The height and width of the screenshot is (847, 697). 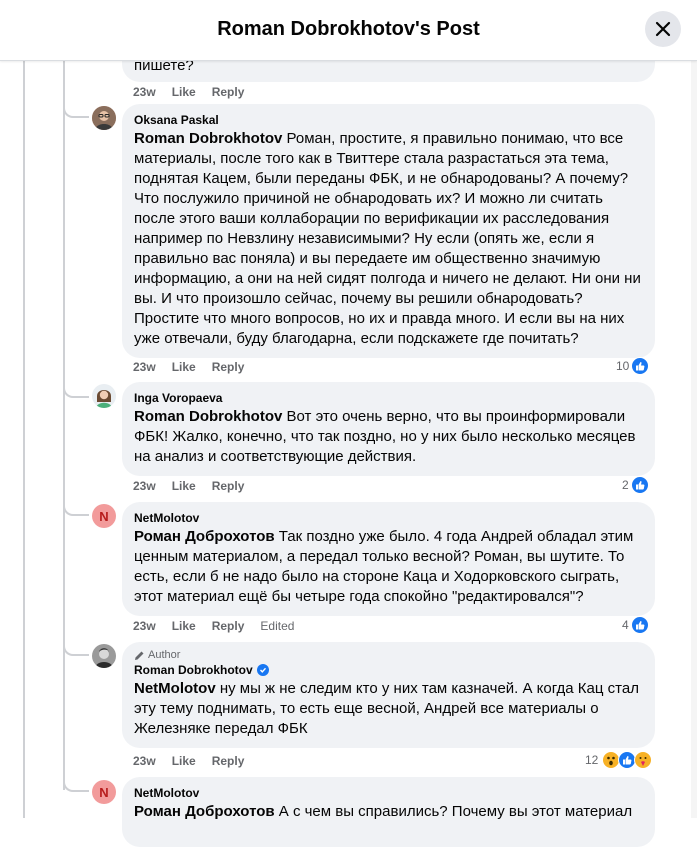 I want to click on reaction-summary: 2, so click(x=635, y=485).